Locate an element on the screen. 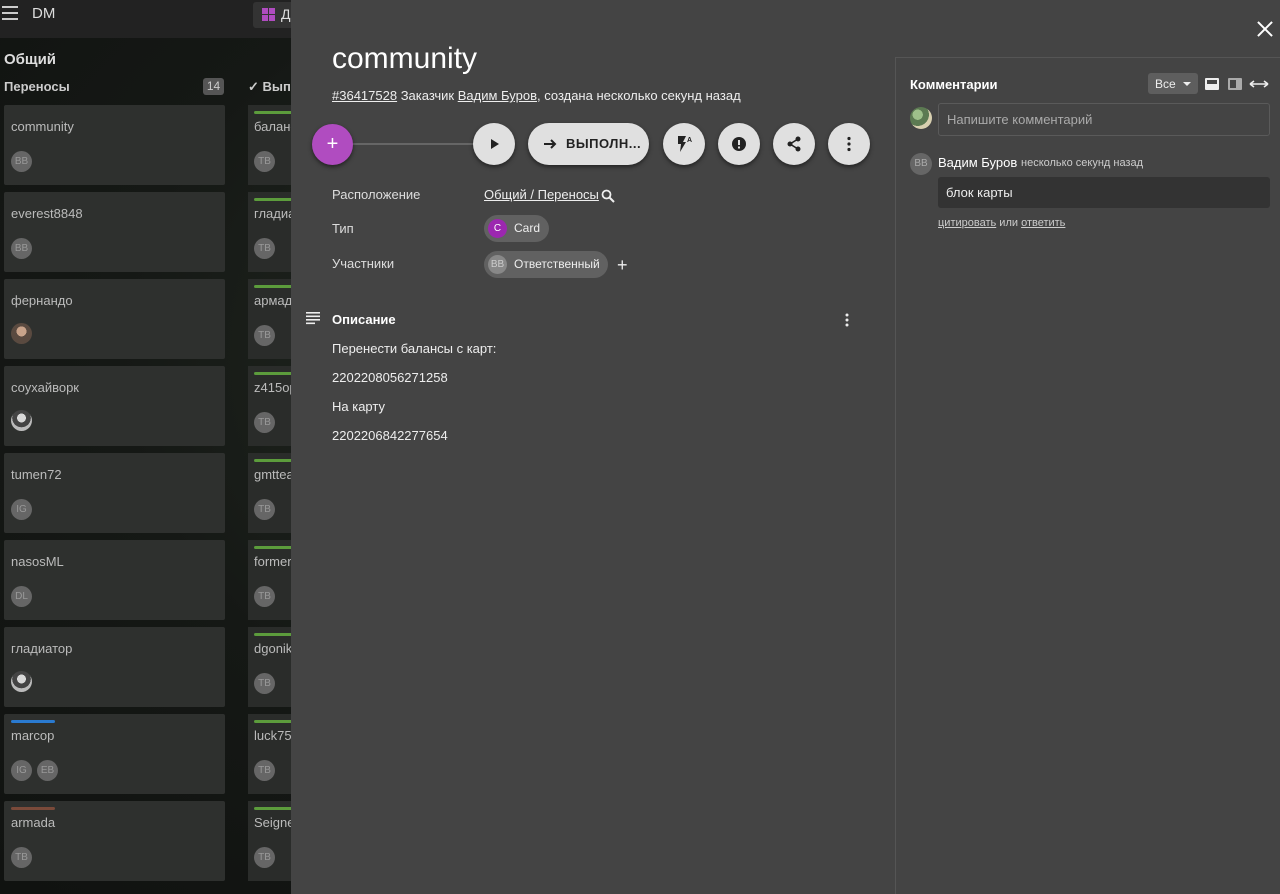  task-card: гладиатор TB is located at coordinates (270, 232).